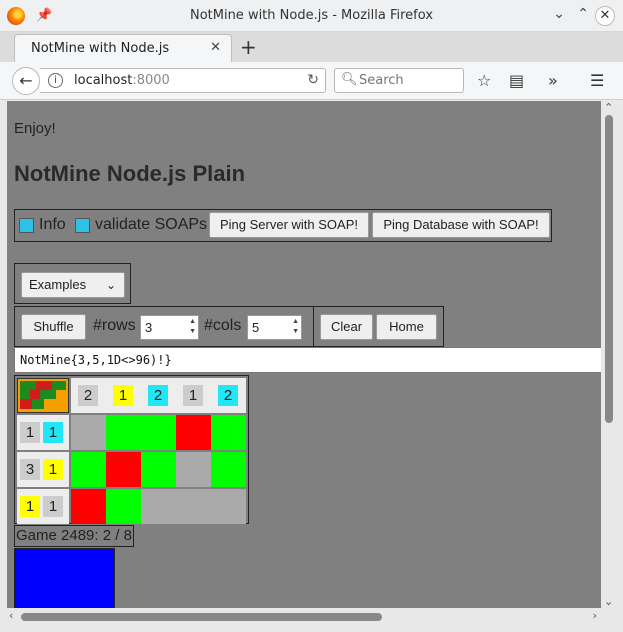 This screenshot has width=623, height=632. What do you see at coordinates (597, 80) in the screenshot?
I see `hamburger-menu-icon: ☰` at bounding box center [597, 80].